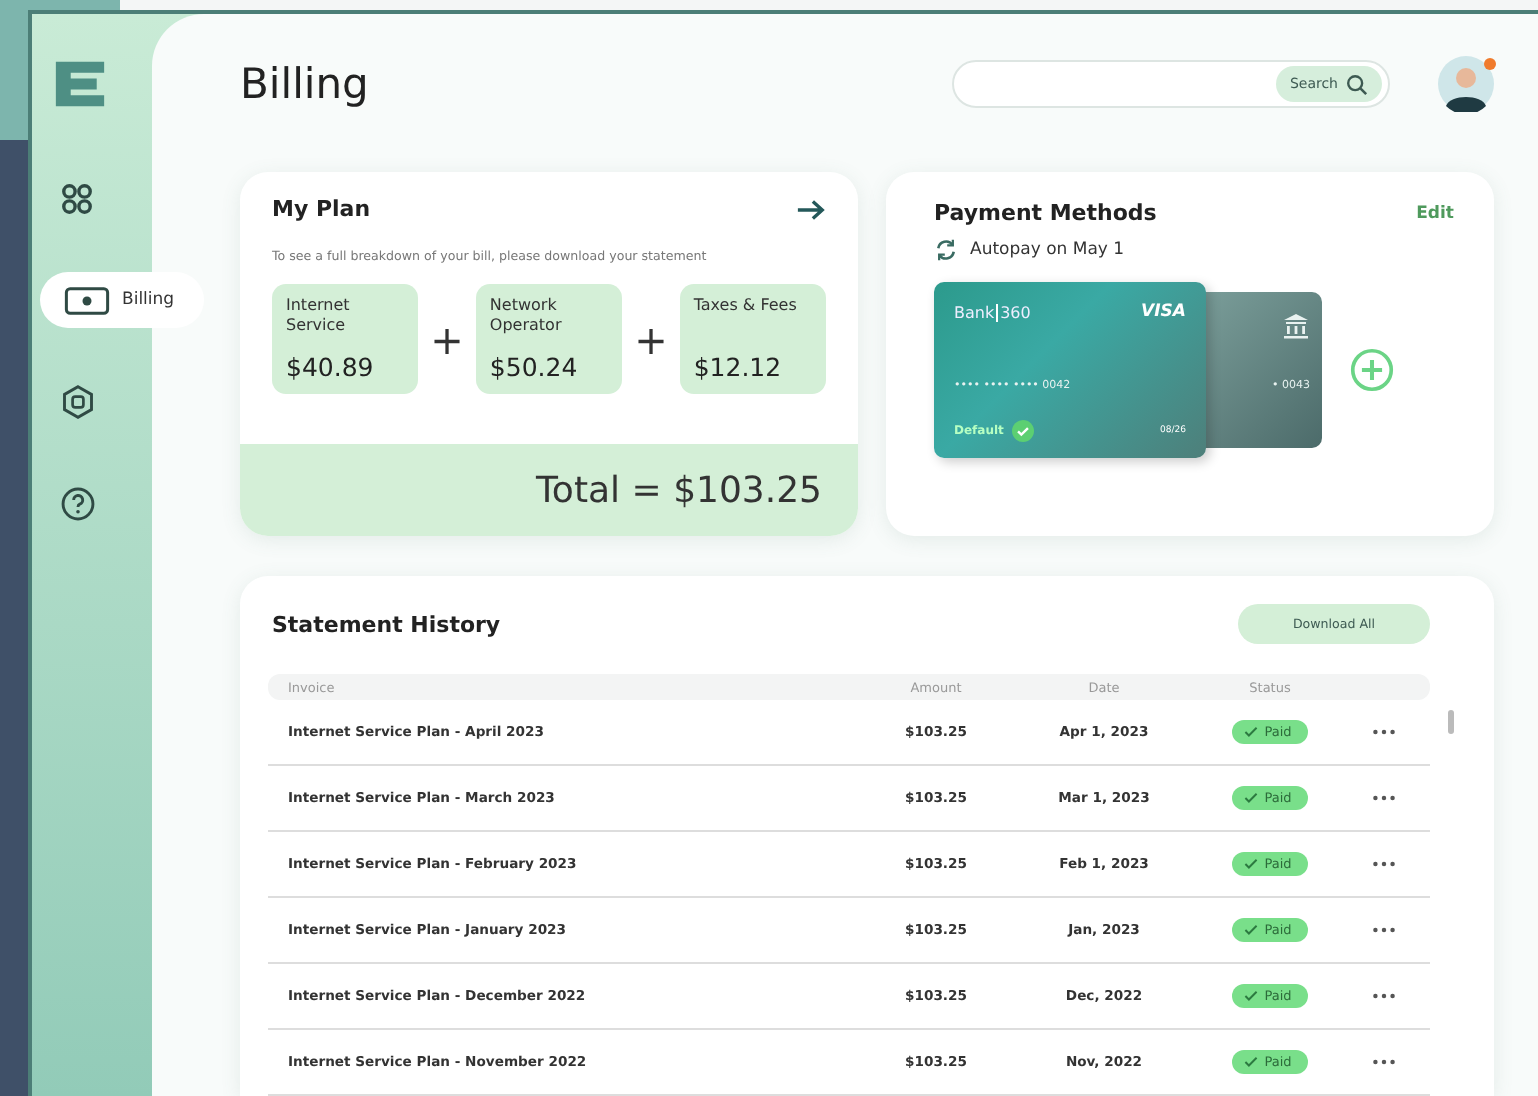 The image size is (1538, 1096). Describe the element at coordinates (1163, 312) in the screenshot. I see `card-network: VISA` at that location.